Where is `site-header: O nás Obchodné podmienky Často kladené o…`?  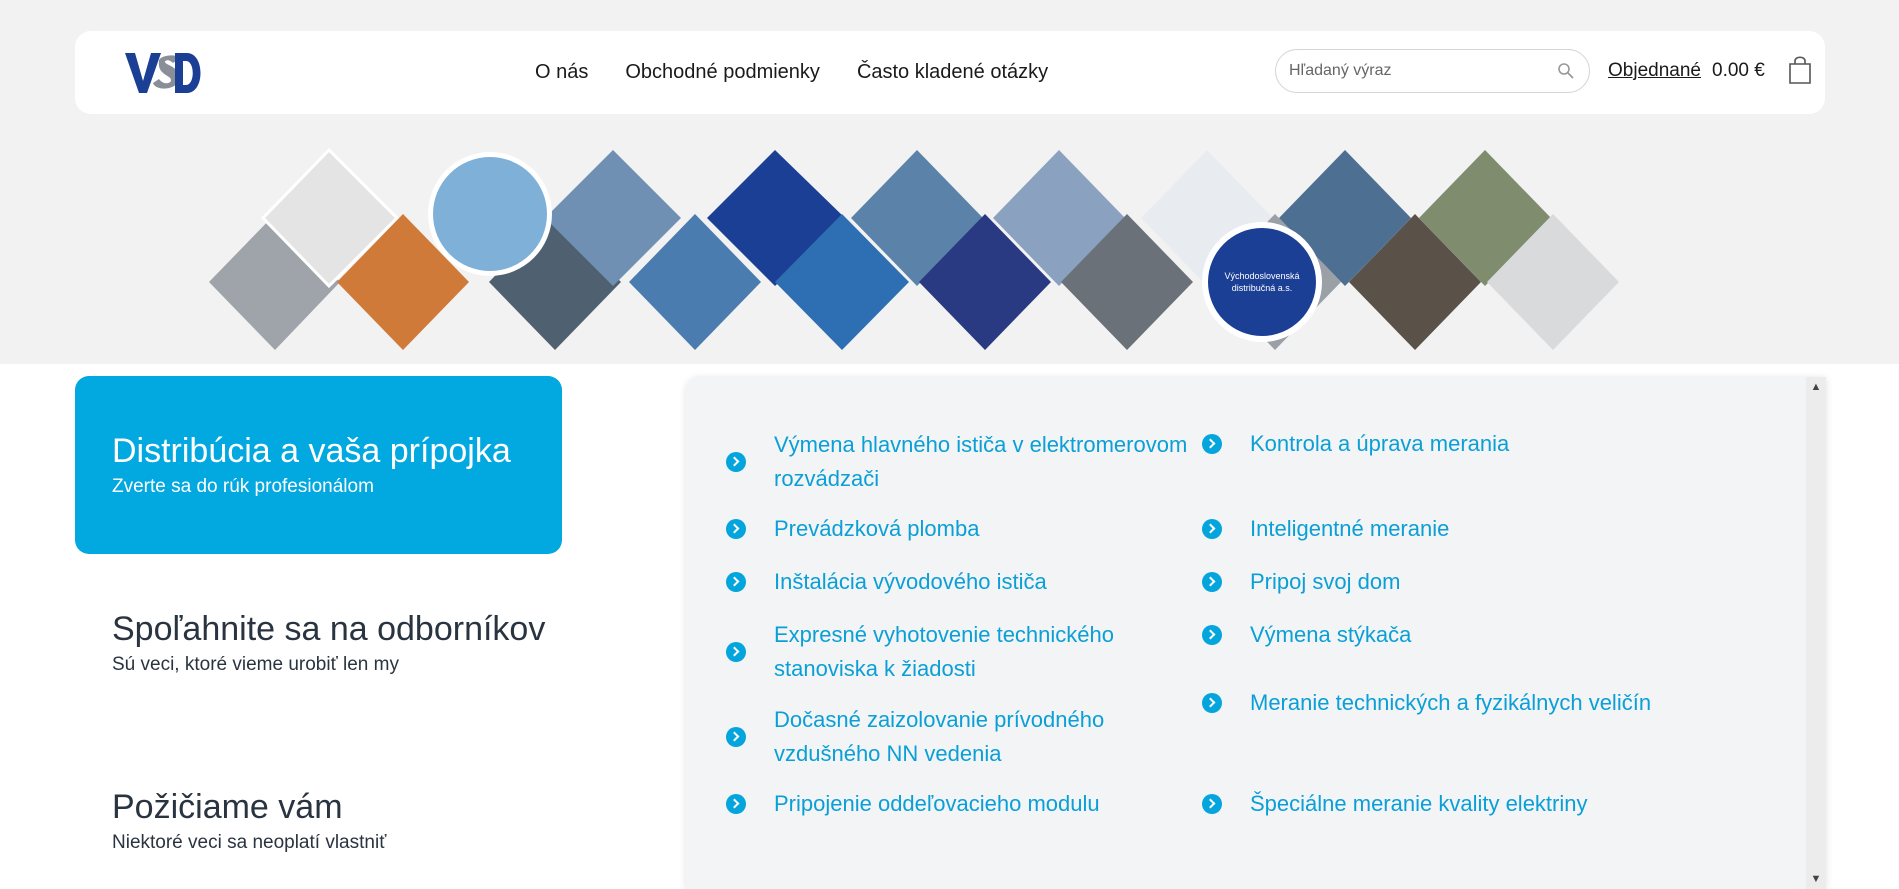 site-header: O nás Obchodné podmienky Často kladené o… is located at coordinates (950, 72).